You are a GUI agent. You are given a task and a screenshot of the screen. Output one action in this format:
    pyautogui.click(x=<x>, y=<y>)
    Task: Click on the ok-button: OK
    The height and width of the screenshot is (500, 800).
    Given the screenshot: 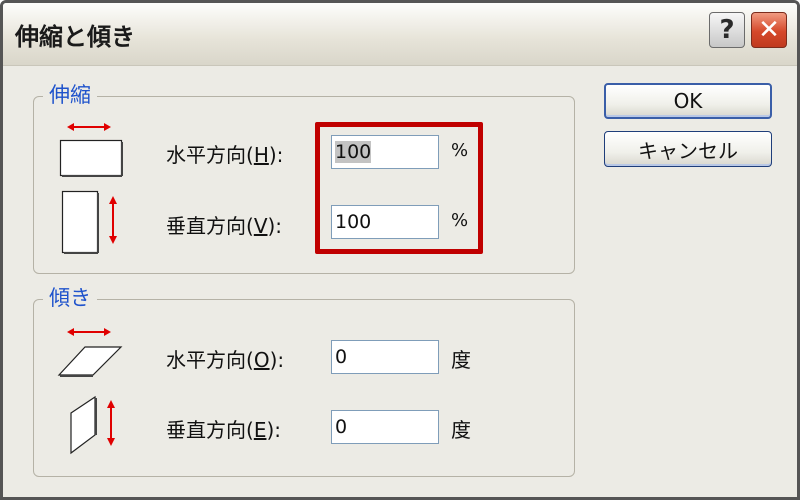 What is the action you would take?
    pyautogui.click(x=688, y=101)
    